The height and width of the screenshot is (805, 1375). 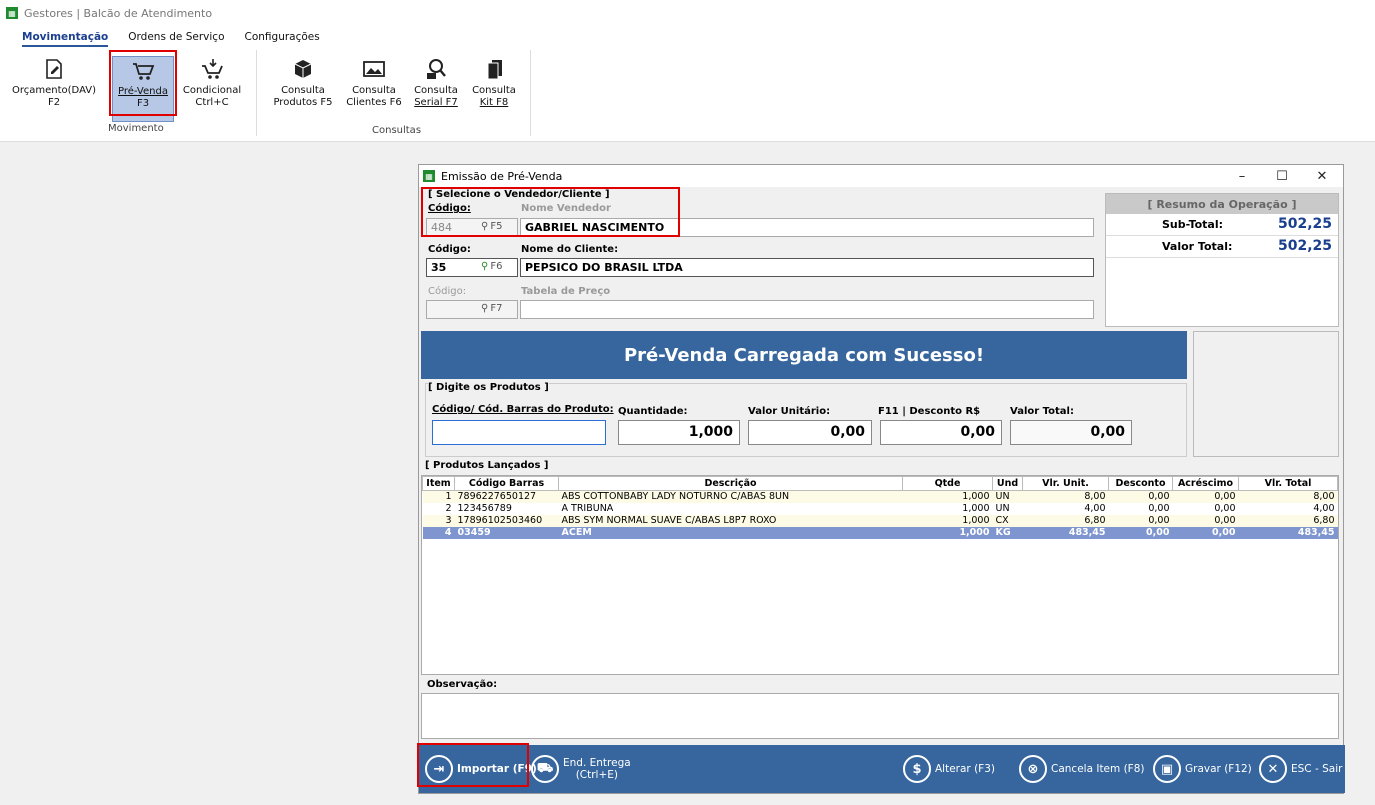 What do you see at coordinates (519, 432) in the screenshot?
I see `codigo-produto-input` at bounding box center [519, 432].